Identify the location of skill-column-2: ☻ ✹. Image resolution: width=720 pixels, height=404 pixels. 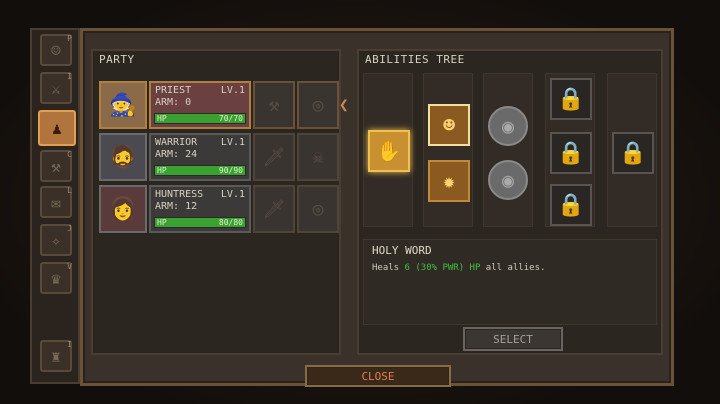
(448, 150).